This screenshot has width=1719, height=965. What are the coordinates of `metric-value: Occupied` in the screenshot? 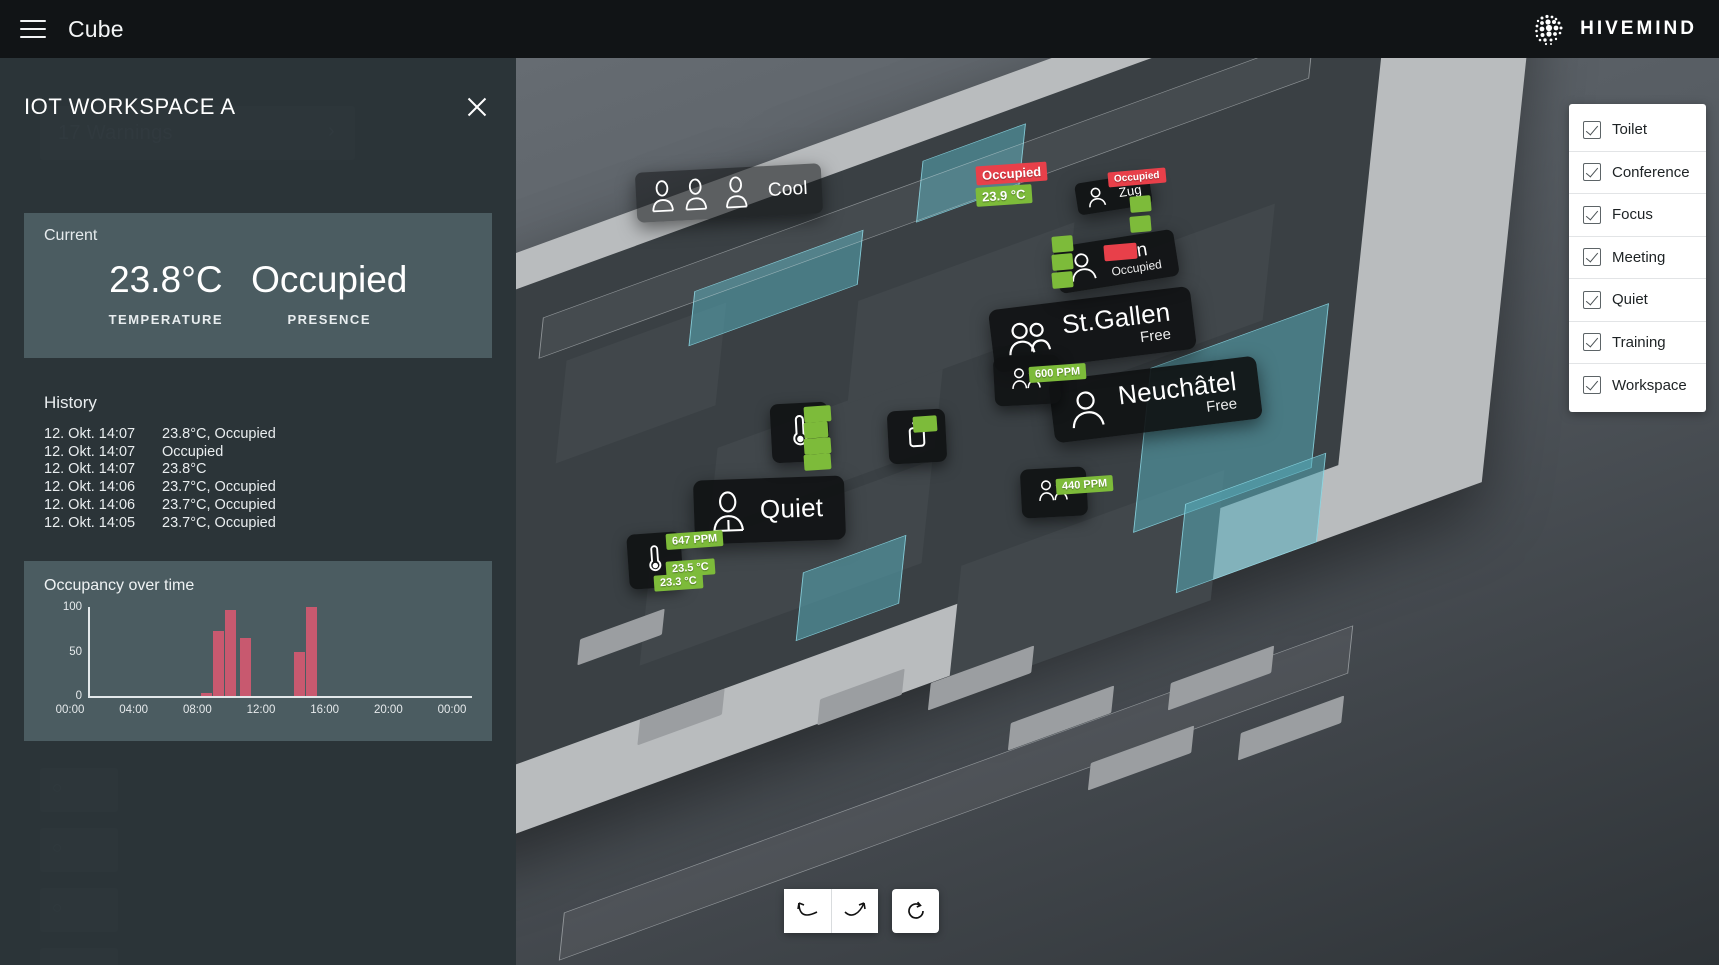 It's located at (329, 279).